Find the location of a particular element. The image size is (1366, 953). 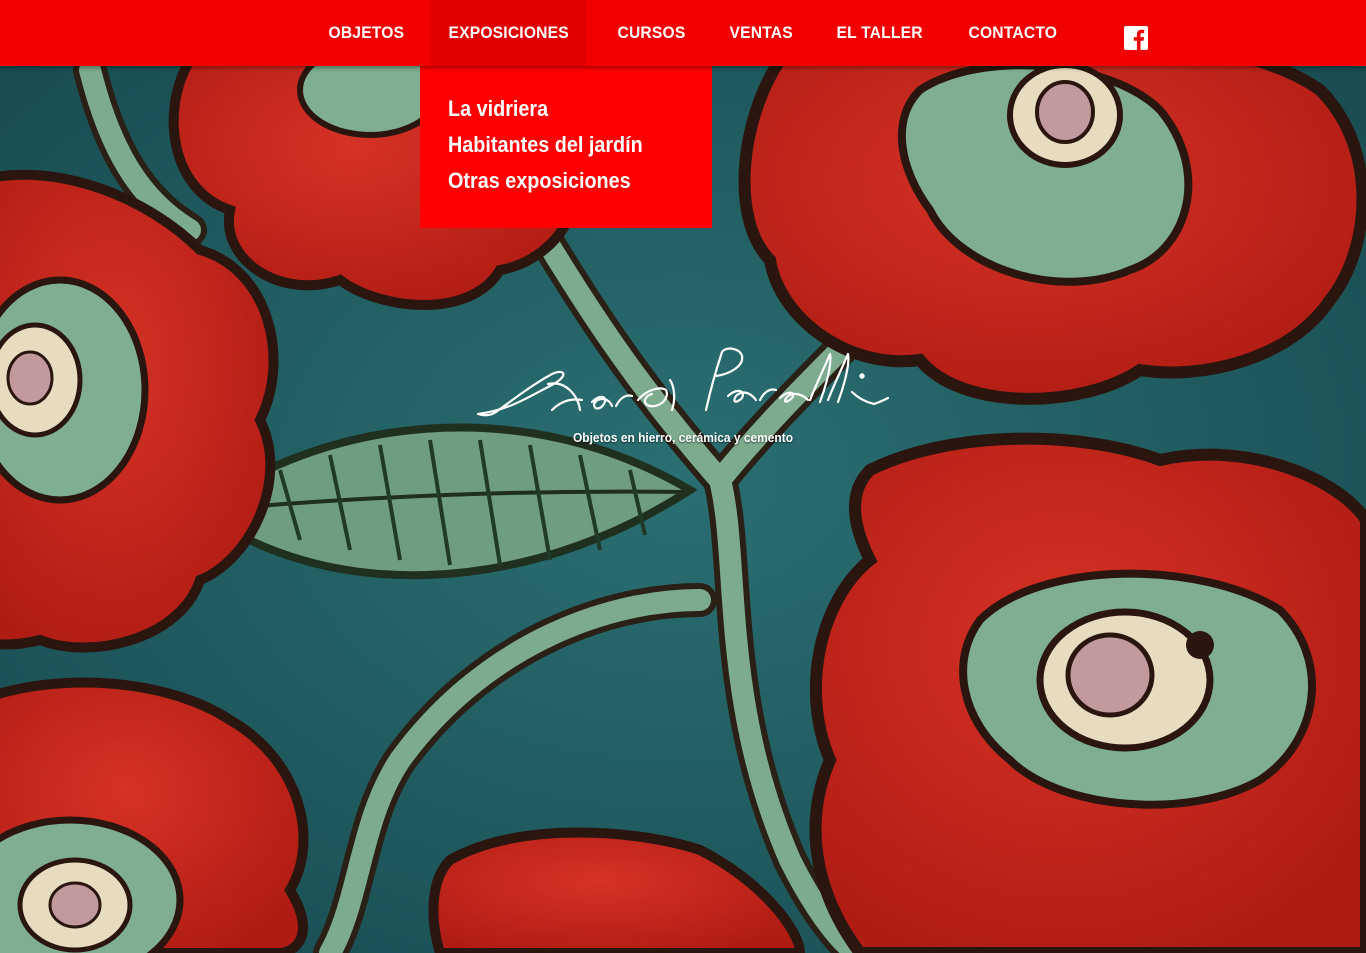

nav-item-ventas: VENTAS is located at coordinates (761, 33).